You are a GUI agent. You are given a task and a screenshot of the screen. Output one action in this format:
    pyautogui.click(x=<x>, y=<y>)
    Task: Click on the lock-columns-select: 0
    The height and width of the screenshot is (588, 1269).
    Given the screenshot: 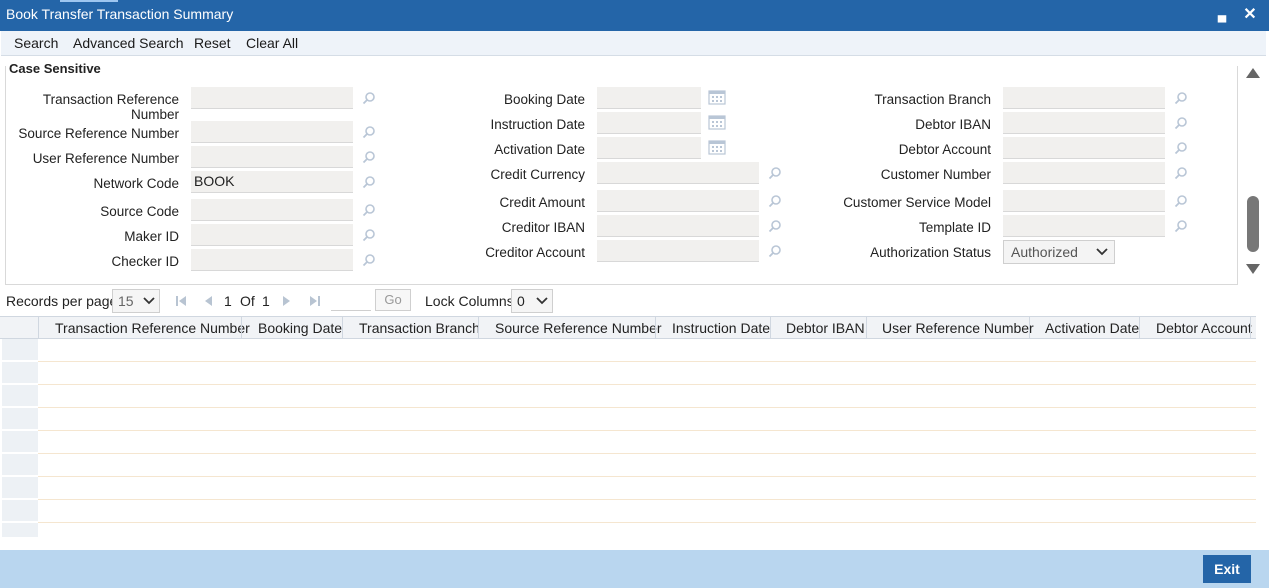 What is the action you would take?
    pyautogui.click(x=532, y=301)
    